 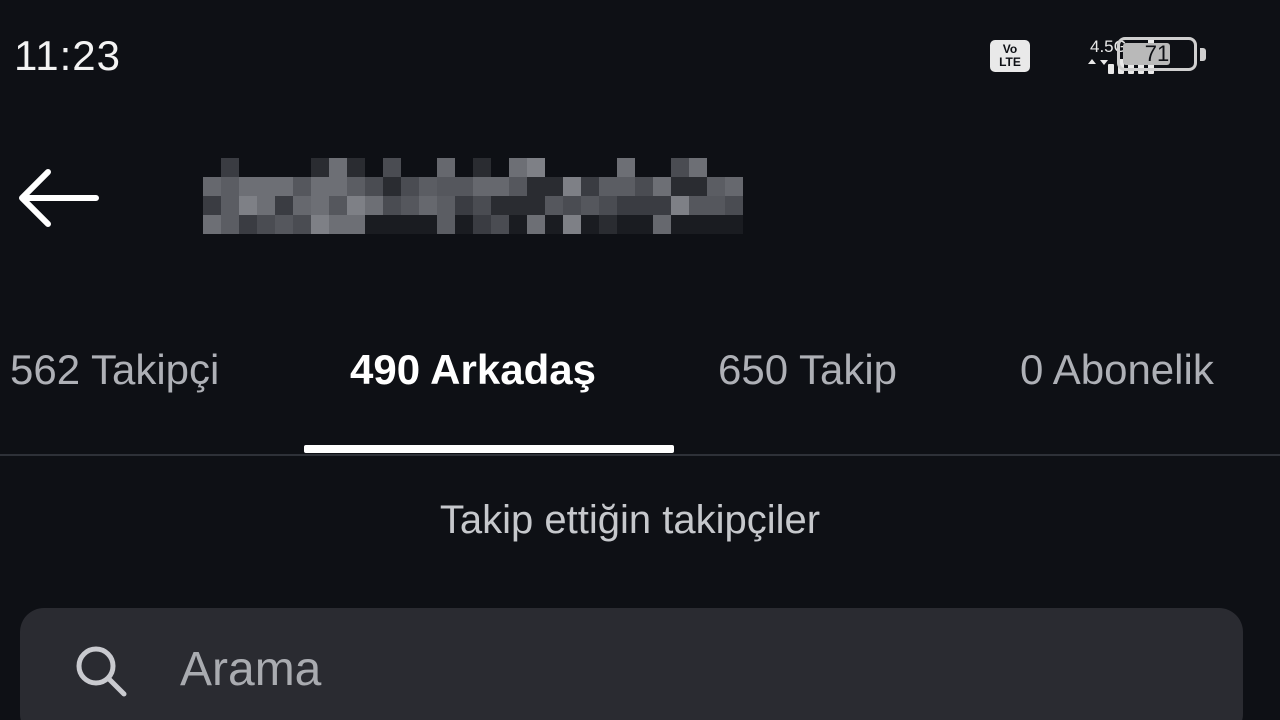 What do you see at coordinates (1010, 56) in the screenshot?
I see `volte-icon: Vo LTE` at bounding box center [1010, 56].